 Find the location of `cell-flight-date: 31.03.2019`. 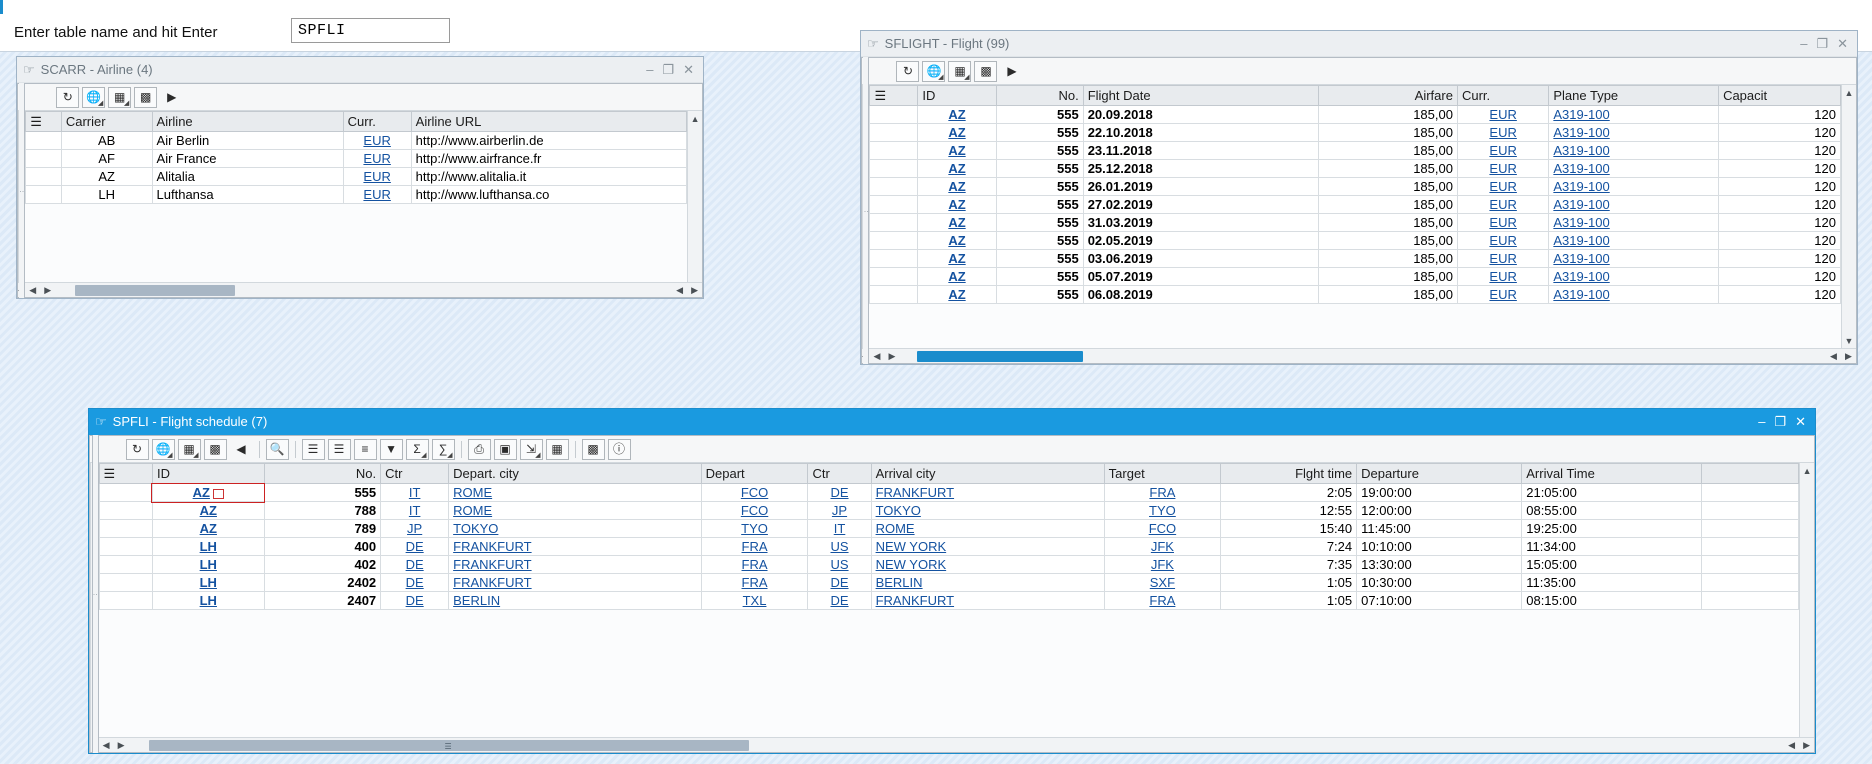

cell-flight-date: 31.03.2019 is located at coordinates (1200, 222).